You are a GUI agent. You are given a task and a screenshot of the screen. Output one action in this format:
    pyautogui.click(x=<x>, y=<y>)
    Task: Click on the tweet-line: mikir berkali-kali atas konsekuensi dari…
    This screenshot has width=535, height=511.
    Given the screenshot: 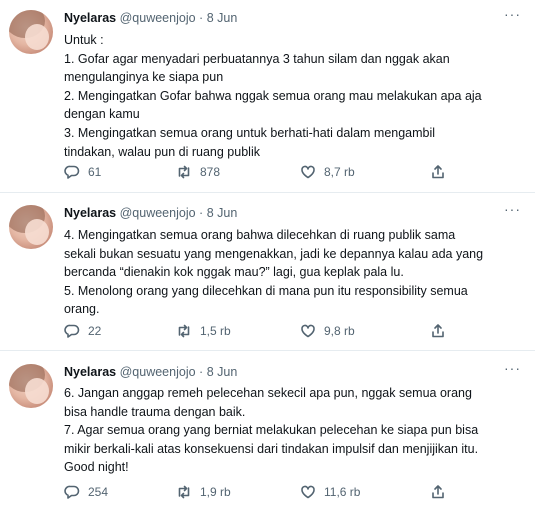 What is the action you would take?
    pyautogui.click(x=271, y=448)
    